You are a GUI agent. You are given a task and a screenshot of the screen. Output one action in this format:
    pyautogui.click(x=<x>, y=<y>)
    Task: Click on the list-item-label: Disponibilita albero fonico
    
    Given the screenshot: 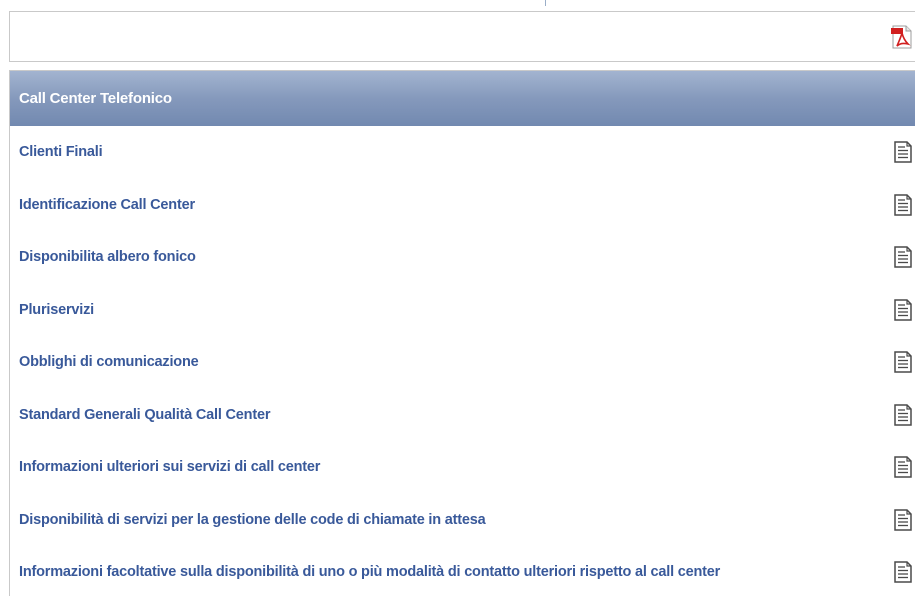 What is the action you would take?
    pyautogui.click(x=107, y=257)
    